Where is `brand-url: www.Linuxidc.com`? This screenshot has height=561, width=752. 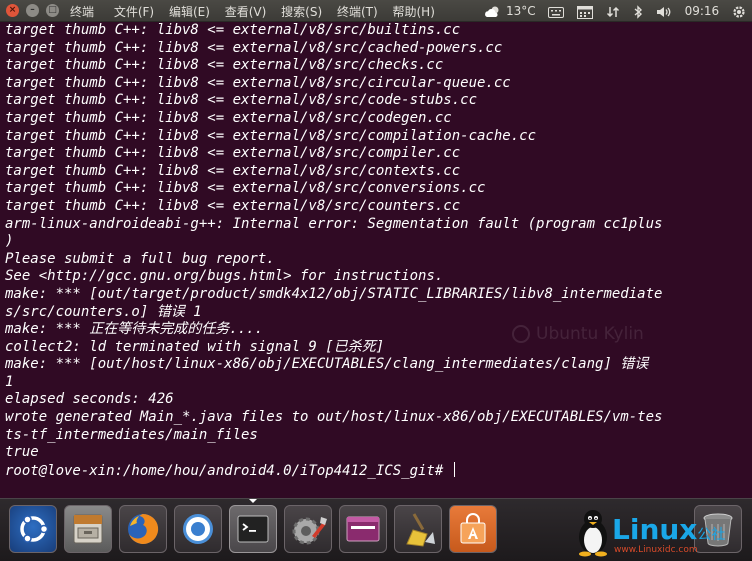 brand-url: www.Linuxidc.com is located at coordinates (656, 550).